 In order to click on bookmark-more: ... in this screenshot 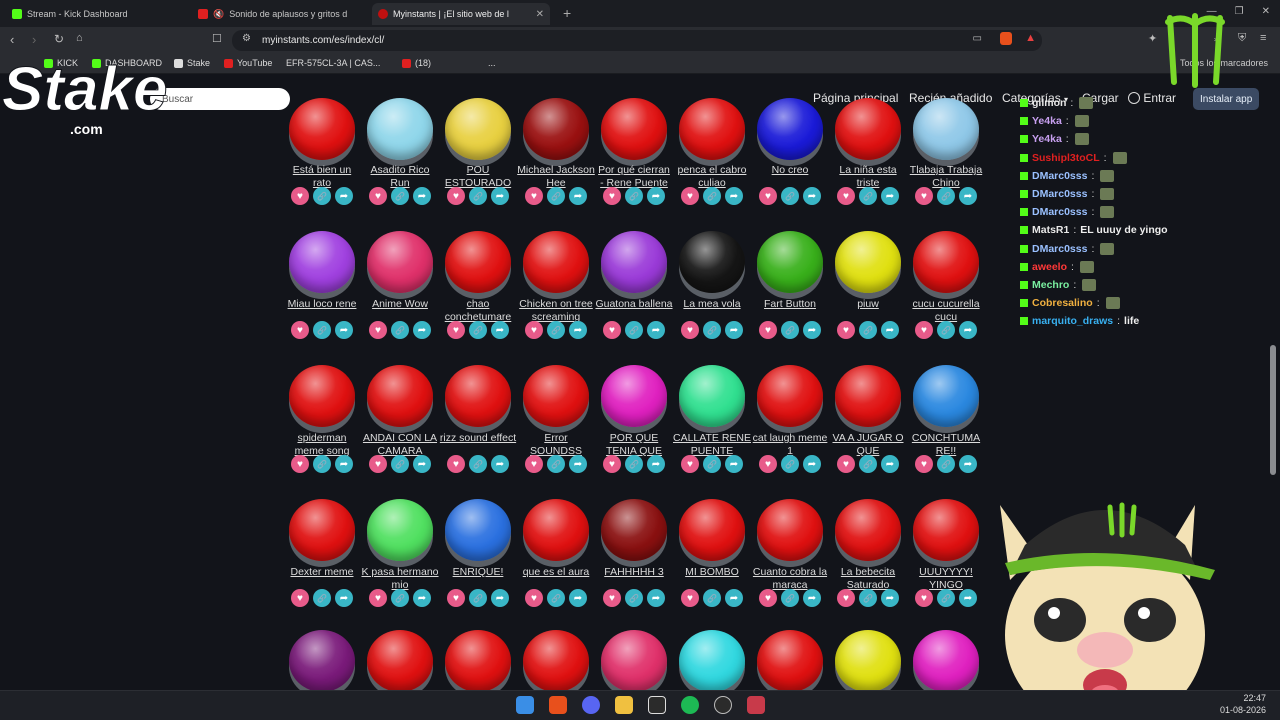, I will do `click(492, 63)`.